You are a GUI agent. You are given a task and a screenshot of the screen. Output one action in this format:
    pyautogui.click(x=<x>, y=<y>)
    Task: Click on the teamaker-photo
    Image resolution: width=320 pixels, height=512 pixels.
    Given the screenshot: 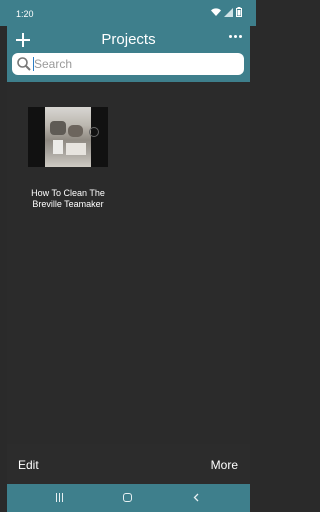 What is the action you would take?
    pyautogui.click(x=68, y=137)
    